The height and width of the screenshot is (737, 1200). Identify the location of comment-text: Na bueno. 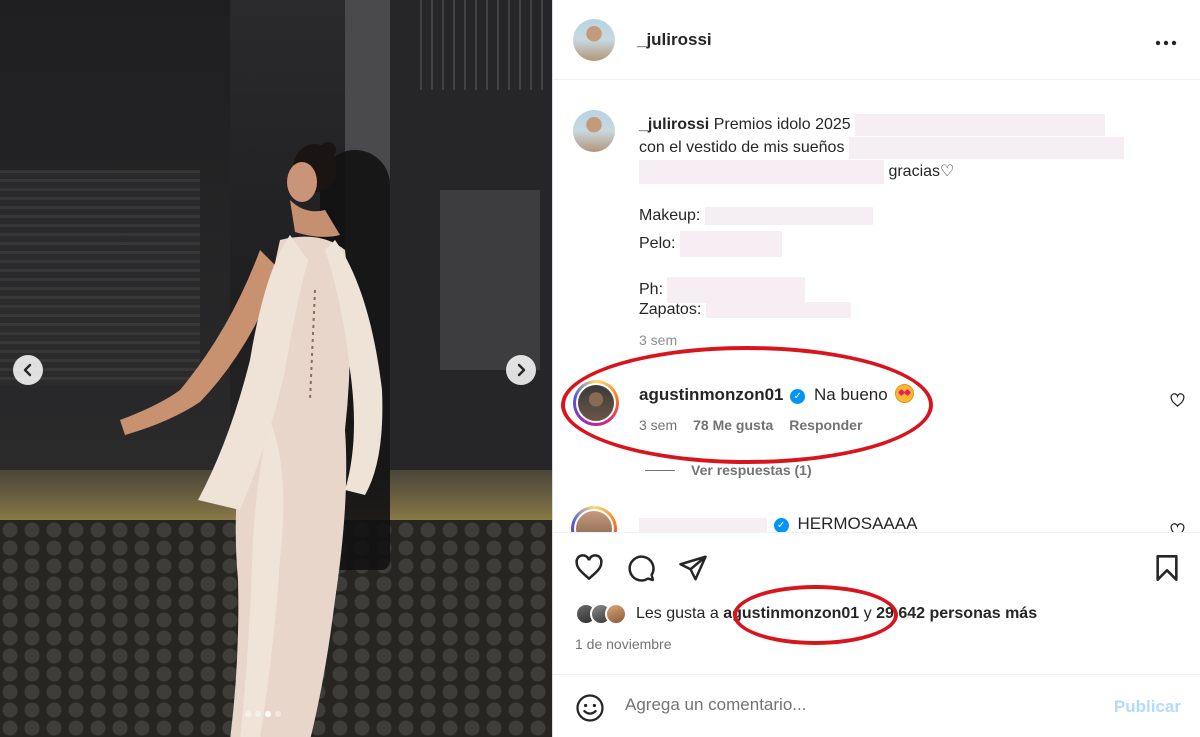
(850, 394).